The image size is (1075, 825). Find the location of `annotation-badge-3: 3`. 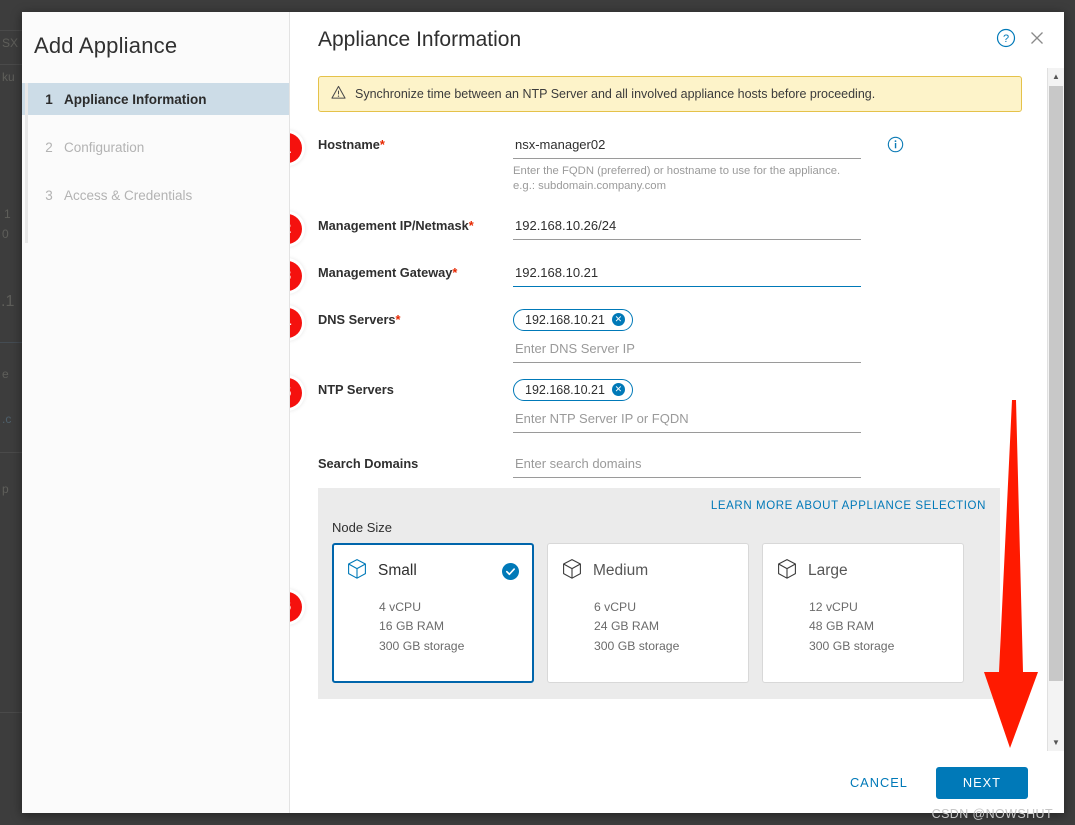

annotation-badge-3: 3 is located at coordinates (296, 275).